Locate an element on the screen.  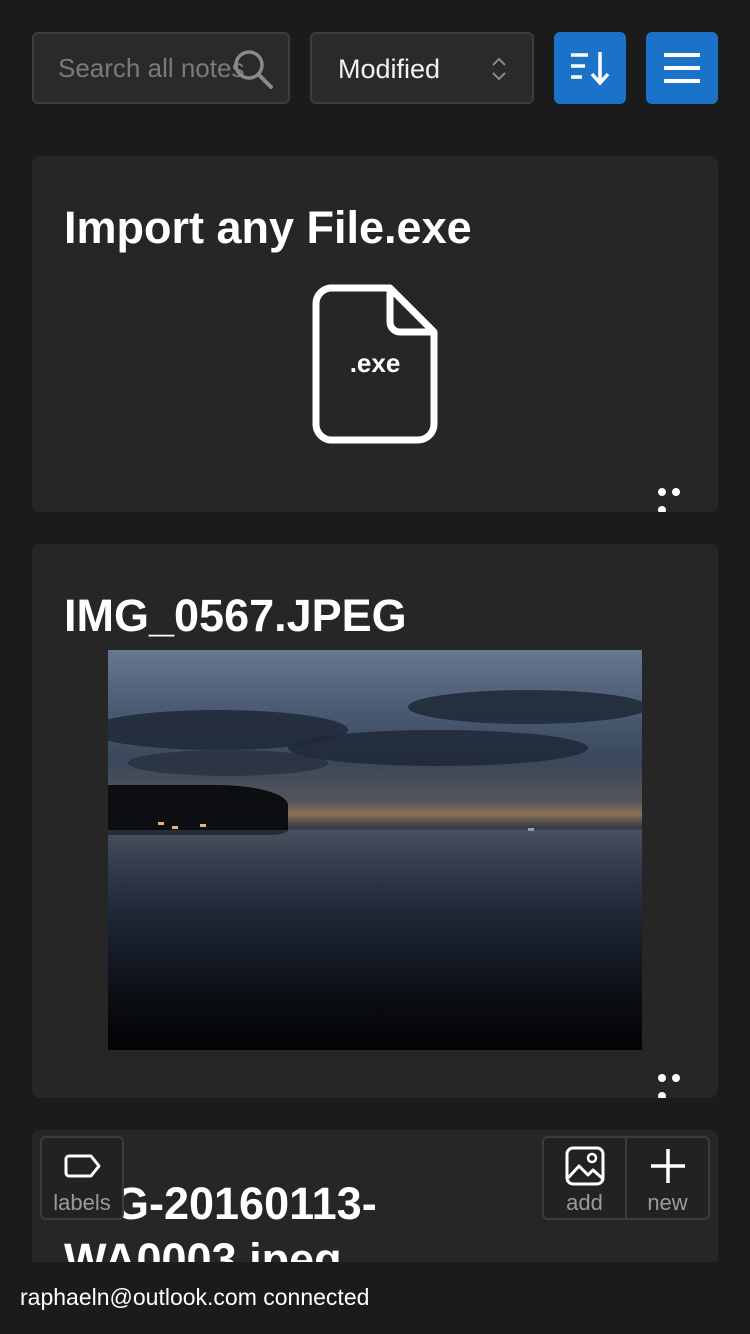
labels-button-label: labels is located at coordinates (82, 1202).